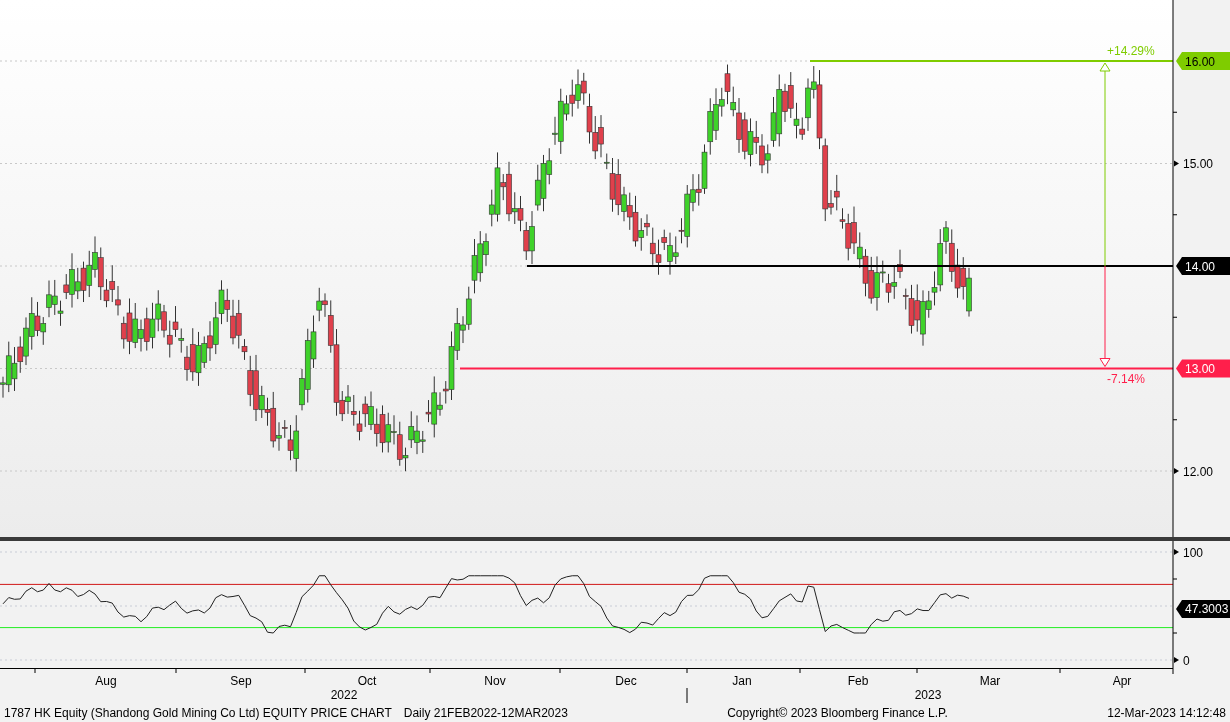 This screenshot has height=722, width=1230. Describe the element at coordinates (626, 681) in the screenshot. I see `month-label: Dec` at that location.